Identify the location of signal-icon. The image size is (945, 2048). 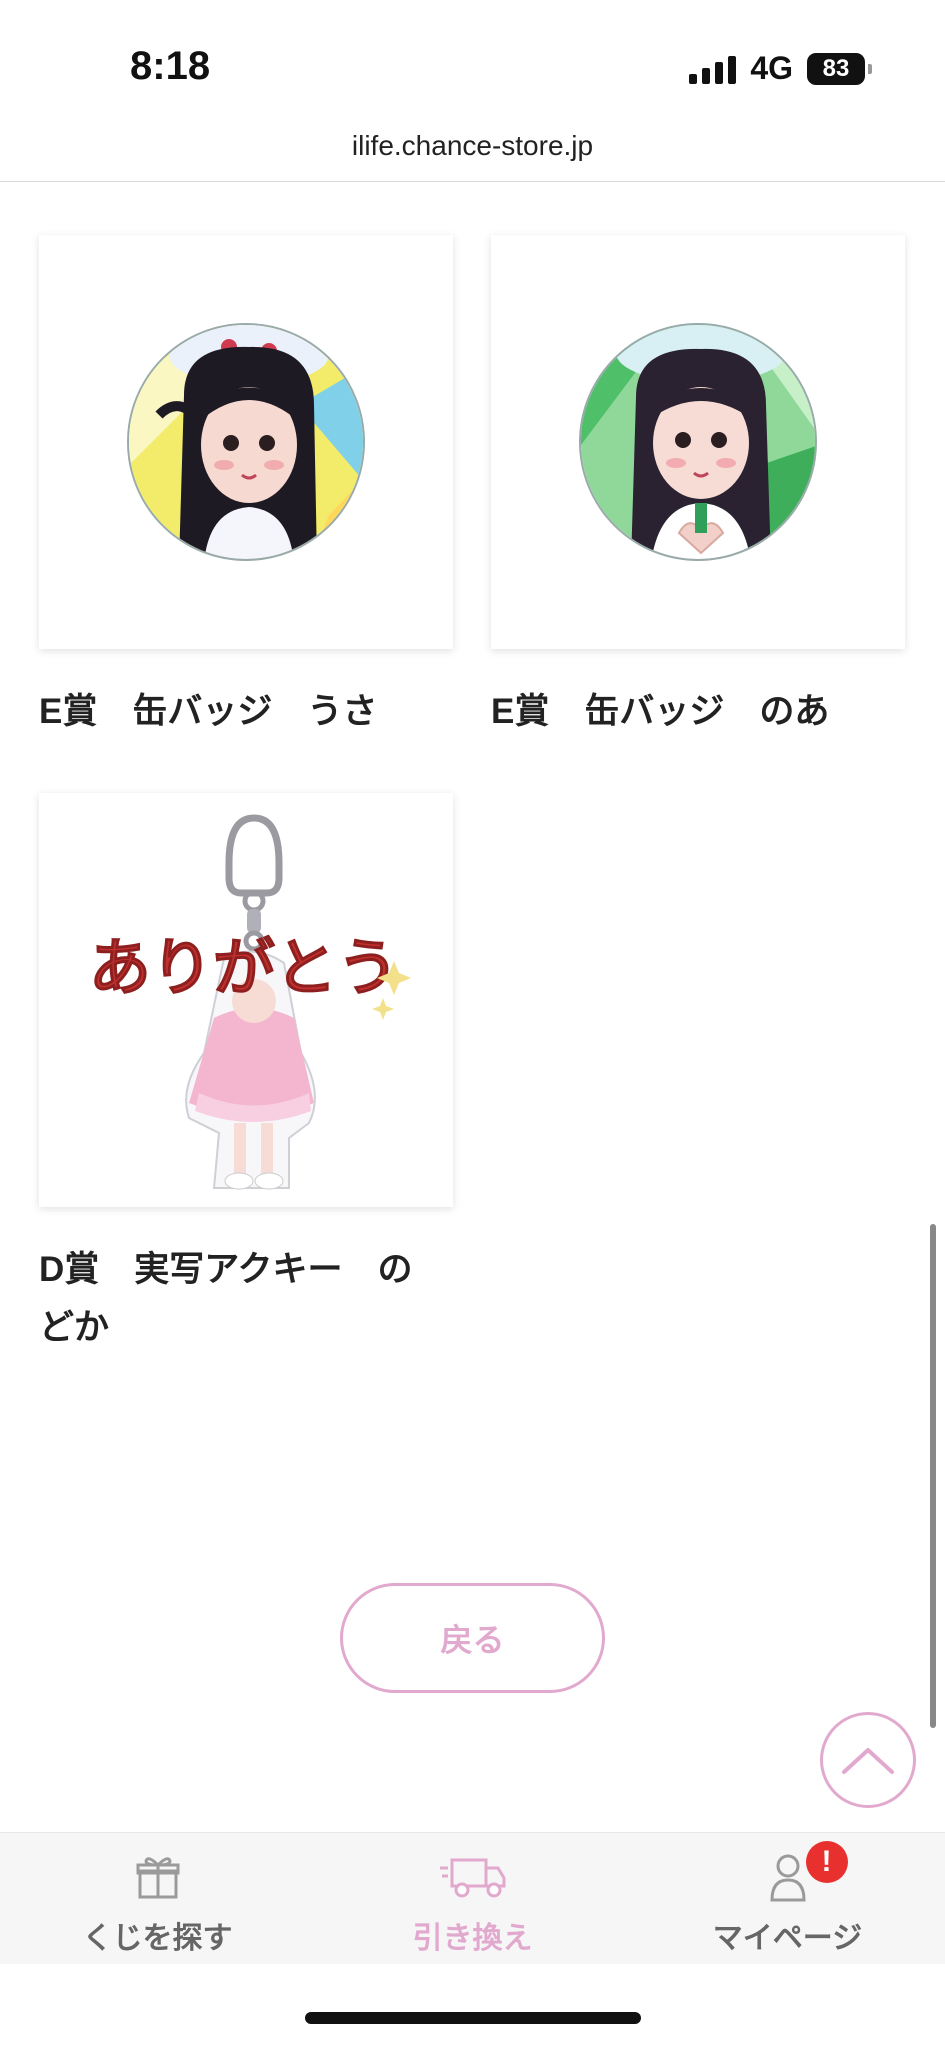
(713, 69).